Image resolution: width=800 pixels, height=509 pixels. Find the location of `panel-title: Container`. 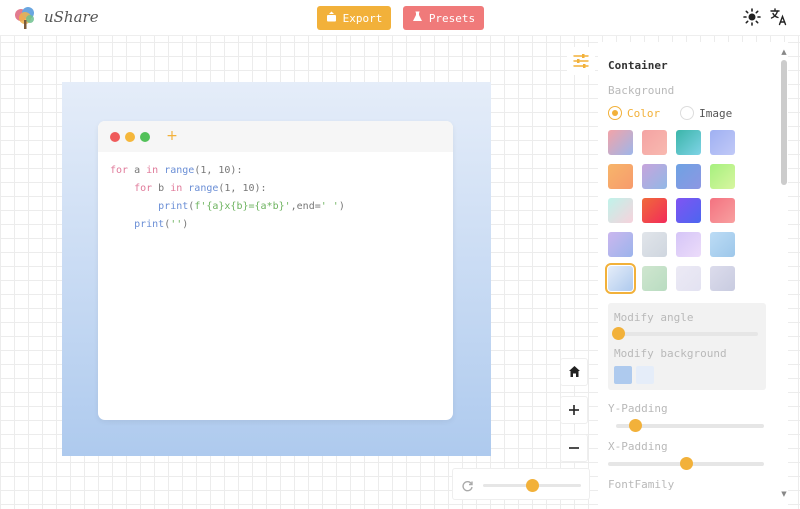

panel-title: Container is located at coordinates (638, 65).